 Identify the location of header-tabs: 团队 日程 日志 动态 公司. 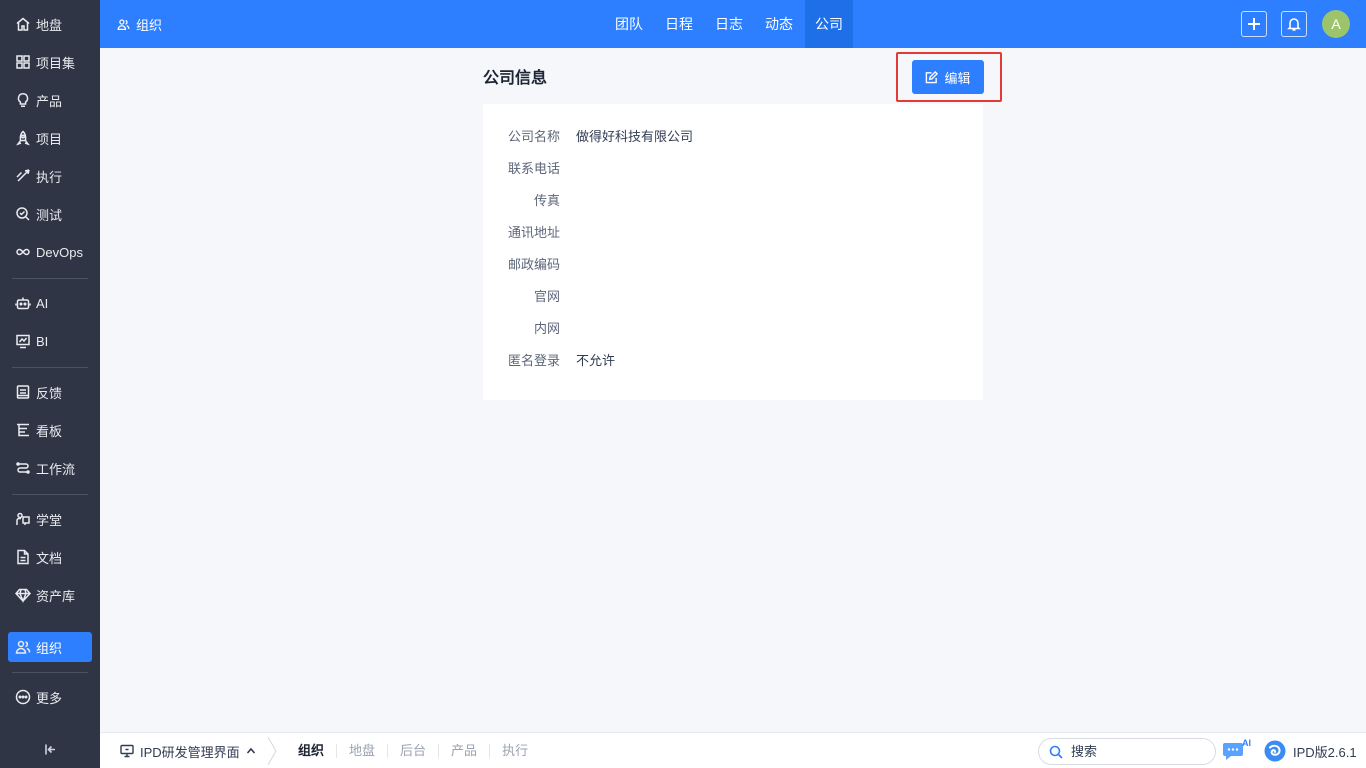
(729, 24).